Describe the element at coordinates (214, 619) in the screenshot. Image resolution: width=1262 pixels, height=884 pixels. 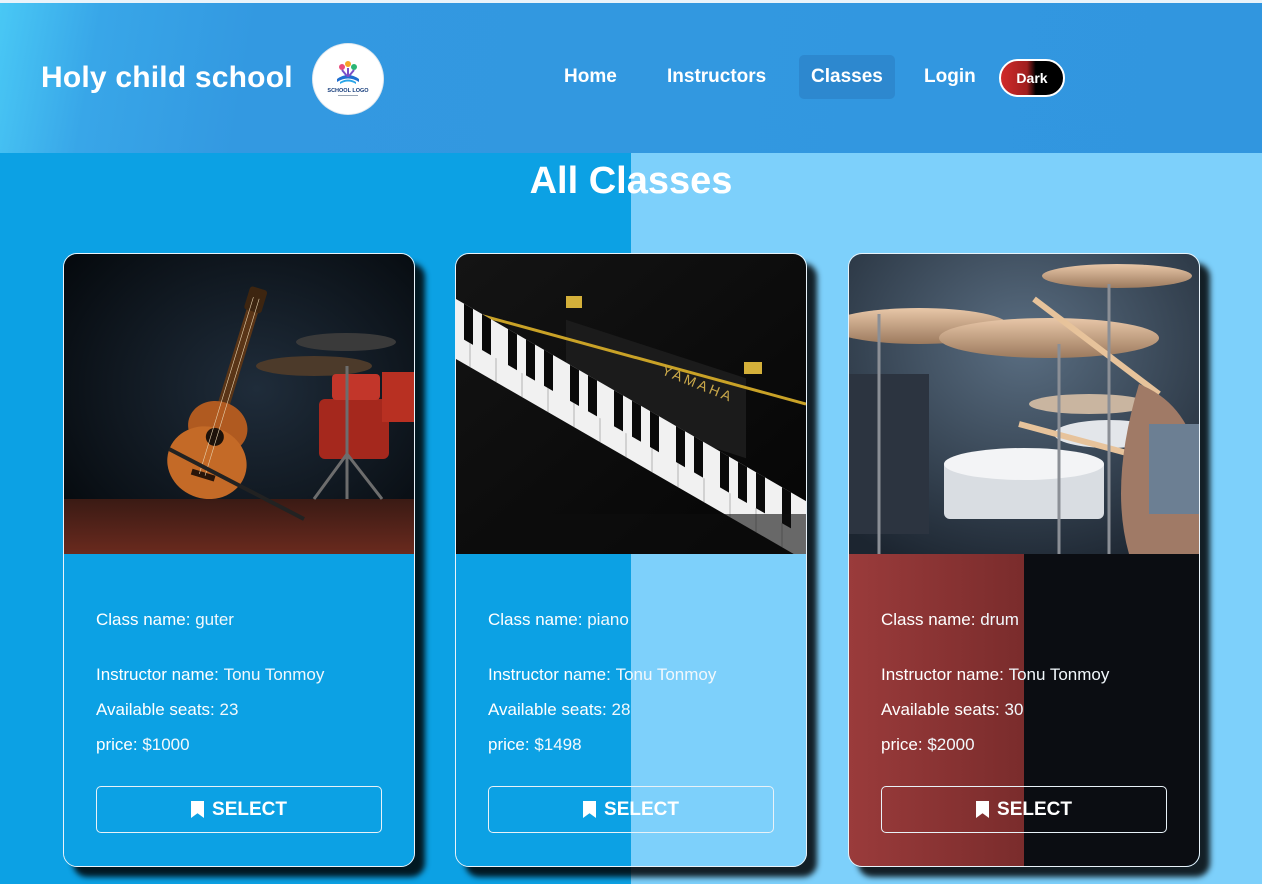
I see `class-name-value: guter` at that location.